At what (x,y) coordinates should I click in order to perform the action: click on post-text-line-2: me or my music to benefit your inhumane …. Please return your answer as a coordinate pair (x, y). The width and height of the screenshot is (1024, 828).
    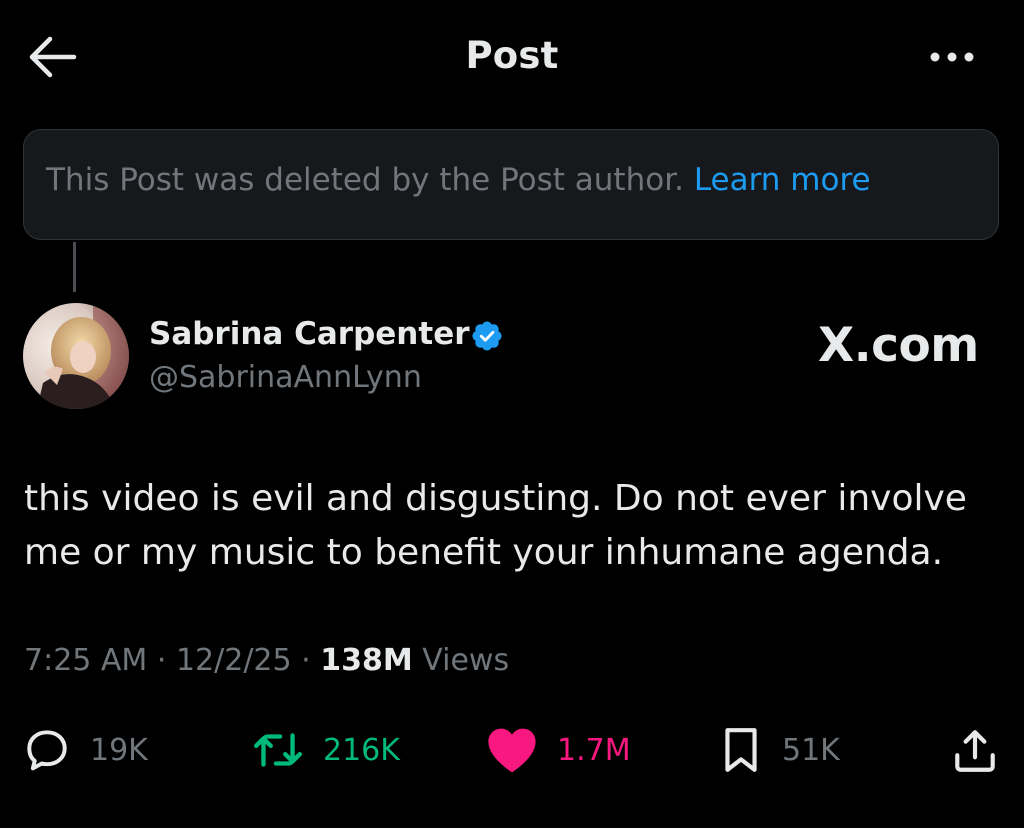
    Looking at the image, I should click on (484, 552).